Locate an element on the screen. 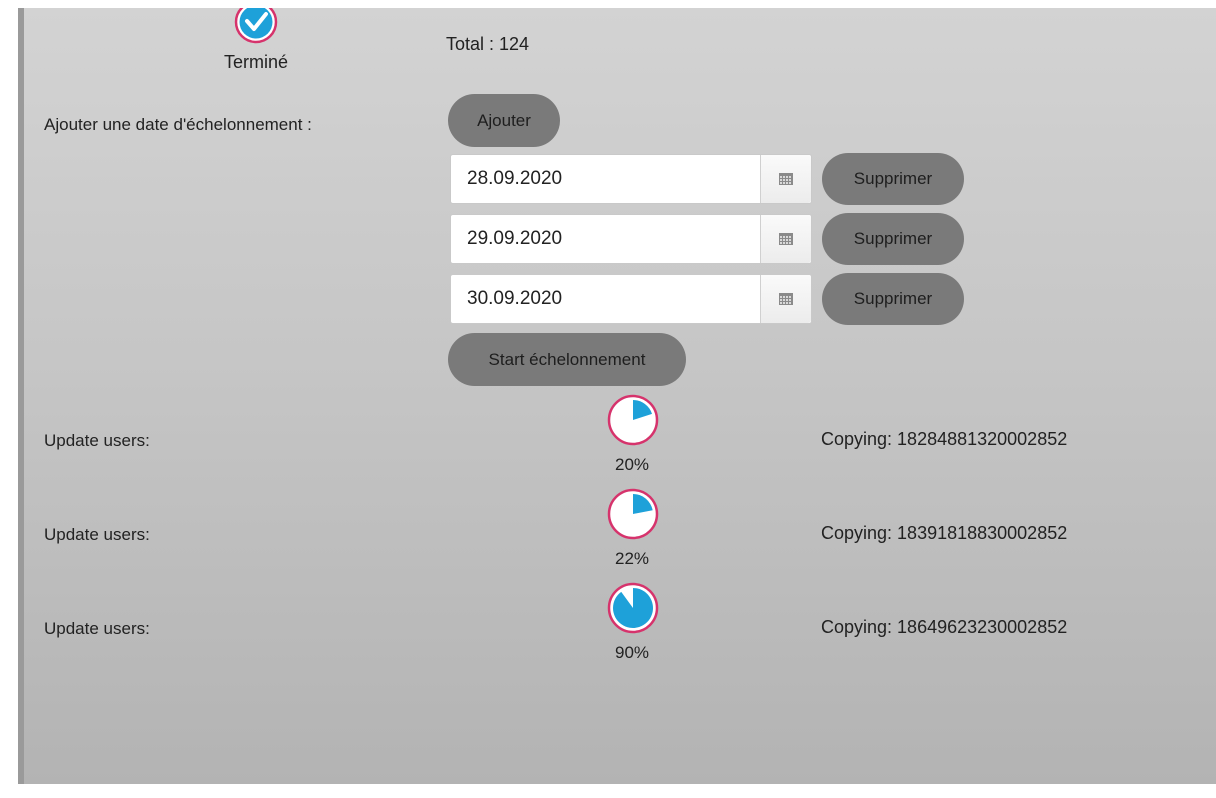  progress-percent-3: 90% is located at coordinates (632, 652).